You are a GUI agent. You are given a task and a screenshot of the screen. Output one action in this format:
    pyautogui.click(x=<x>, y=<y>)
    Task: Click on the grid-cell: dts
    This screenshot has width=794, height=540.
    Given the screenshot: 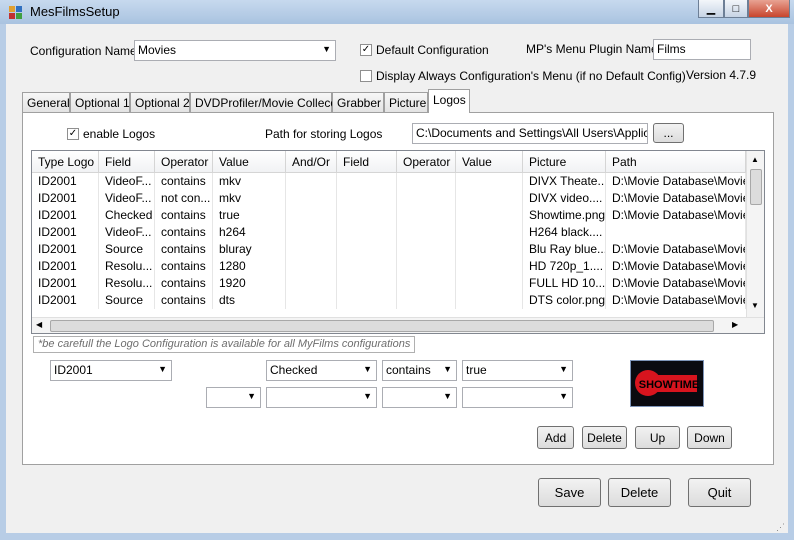 What is the action you would take?
    pyautogui.click(x=249, y=300)
    